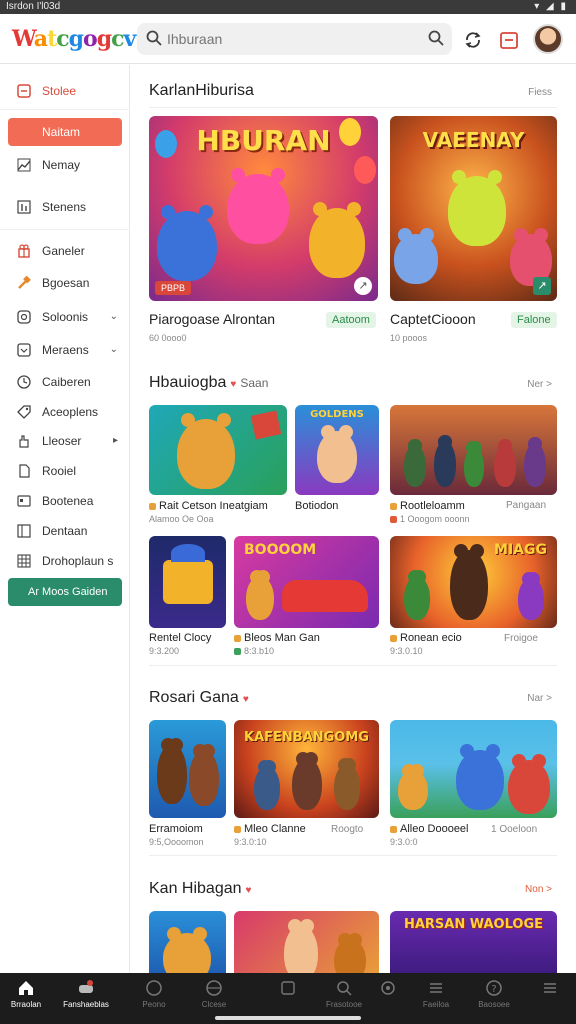  I want to click on game-name: Rootleloamm, so click(427, 506).